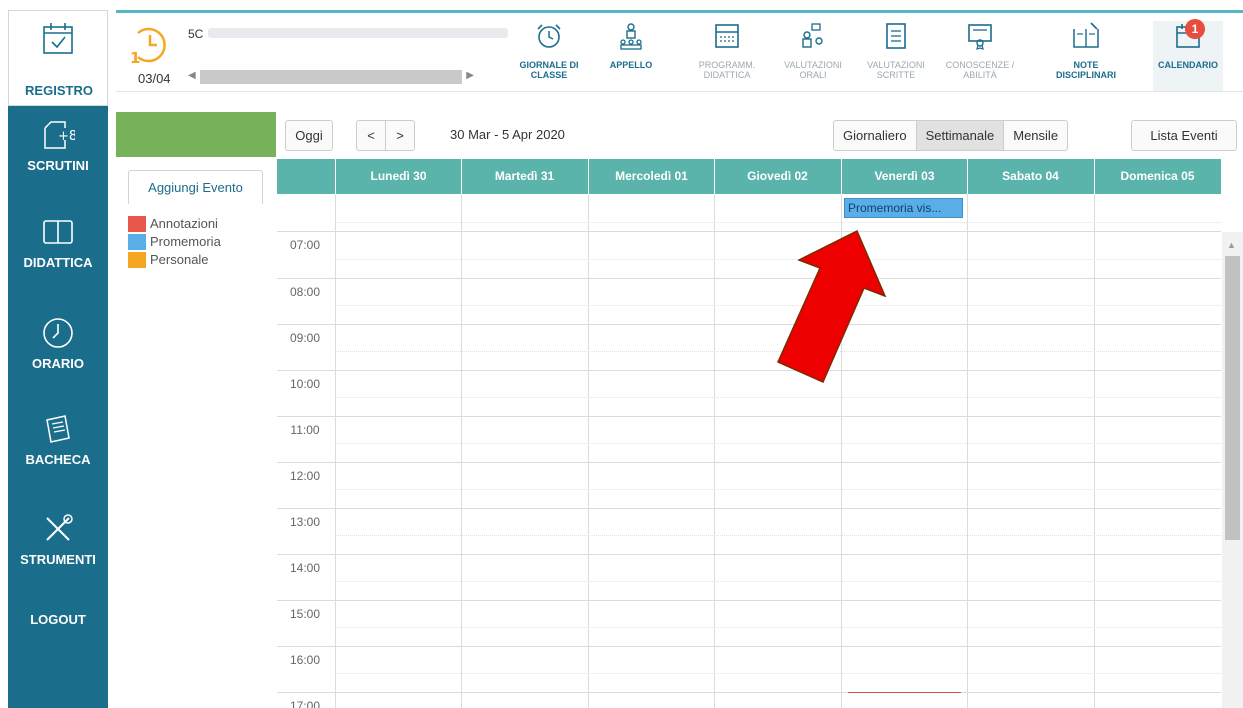  Describe the element at coordinates (179, 259) in the screenshot. I see `legend-label: Personale` at that location.